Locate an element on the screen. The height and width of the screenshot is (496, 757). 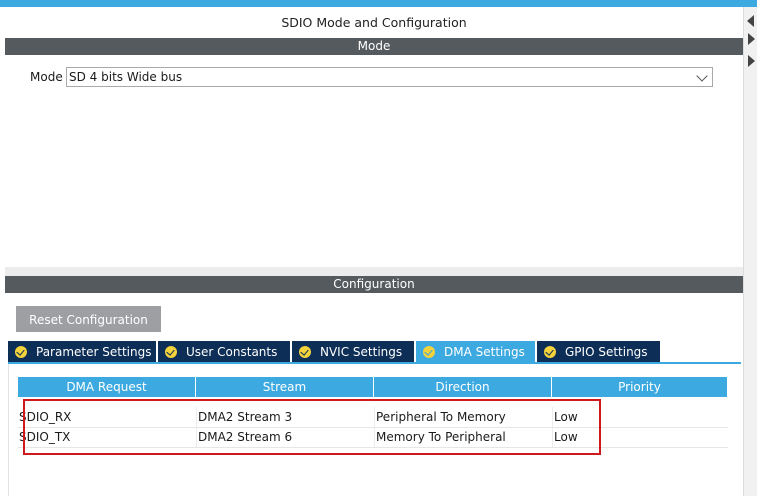
configuration-section-header: Configuration is located at coordinates (374, 284).